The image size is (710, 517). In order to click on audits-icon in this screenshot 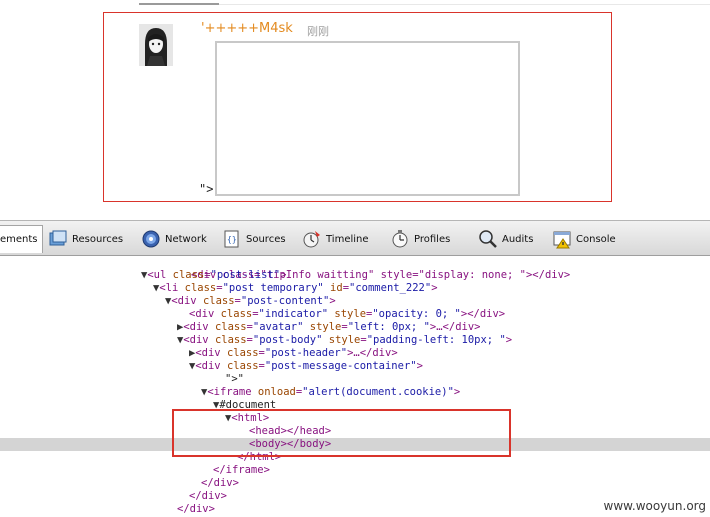, I will do `click(488, 239)`.